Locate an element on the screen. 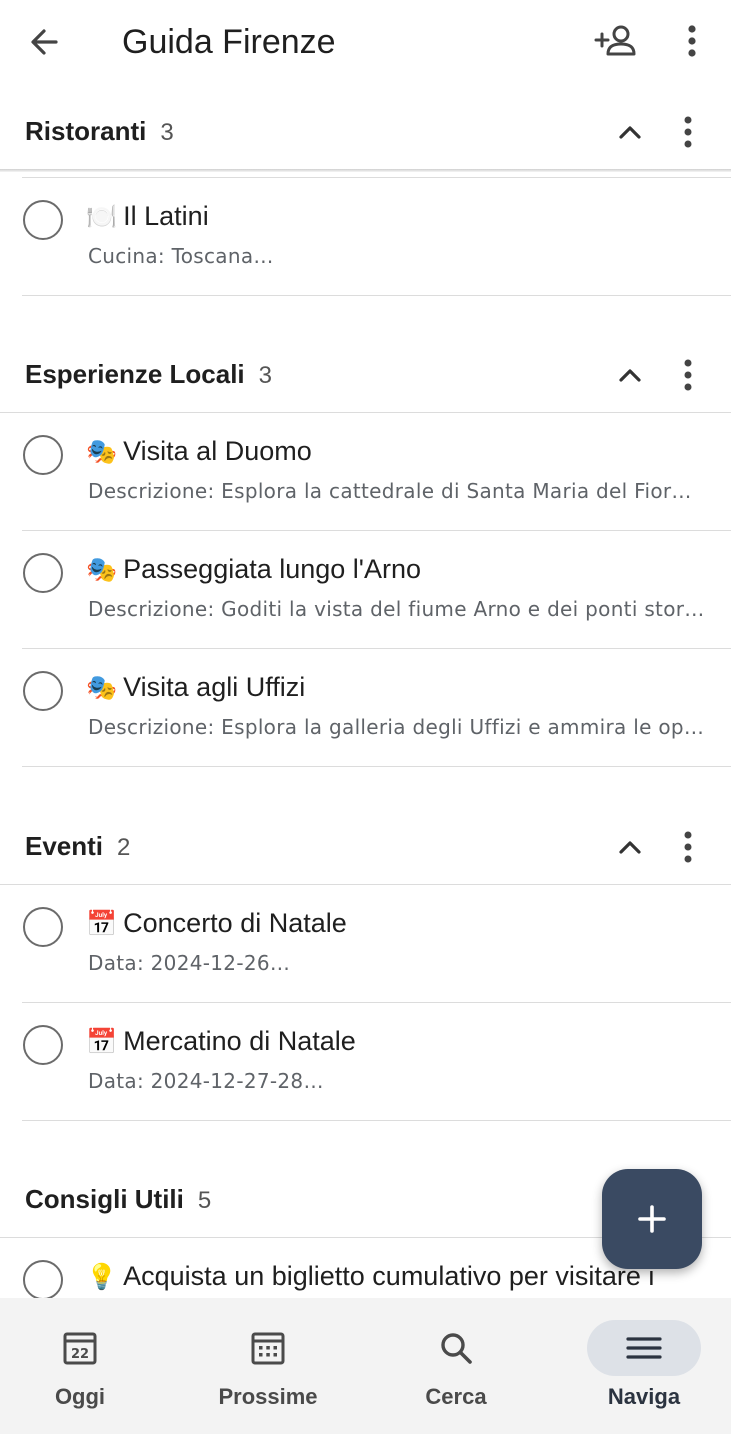 This screenshot has width=731, height=1434. task-title: 📅 Mercatino di Natale is located at coordinates (221, 1041).